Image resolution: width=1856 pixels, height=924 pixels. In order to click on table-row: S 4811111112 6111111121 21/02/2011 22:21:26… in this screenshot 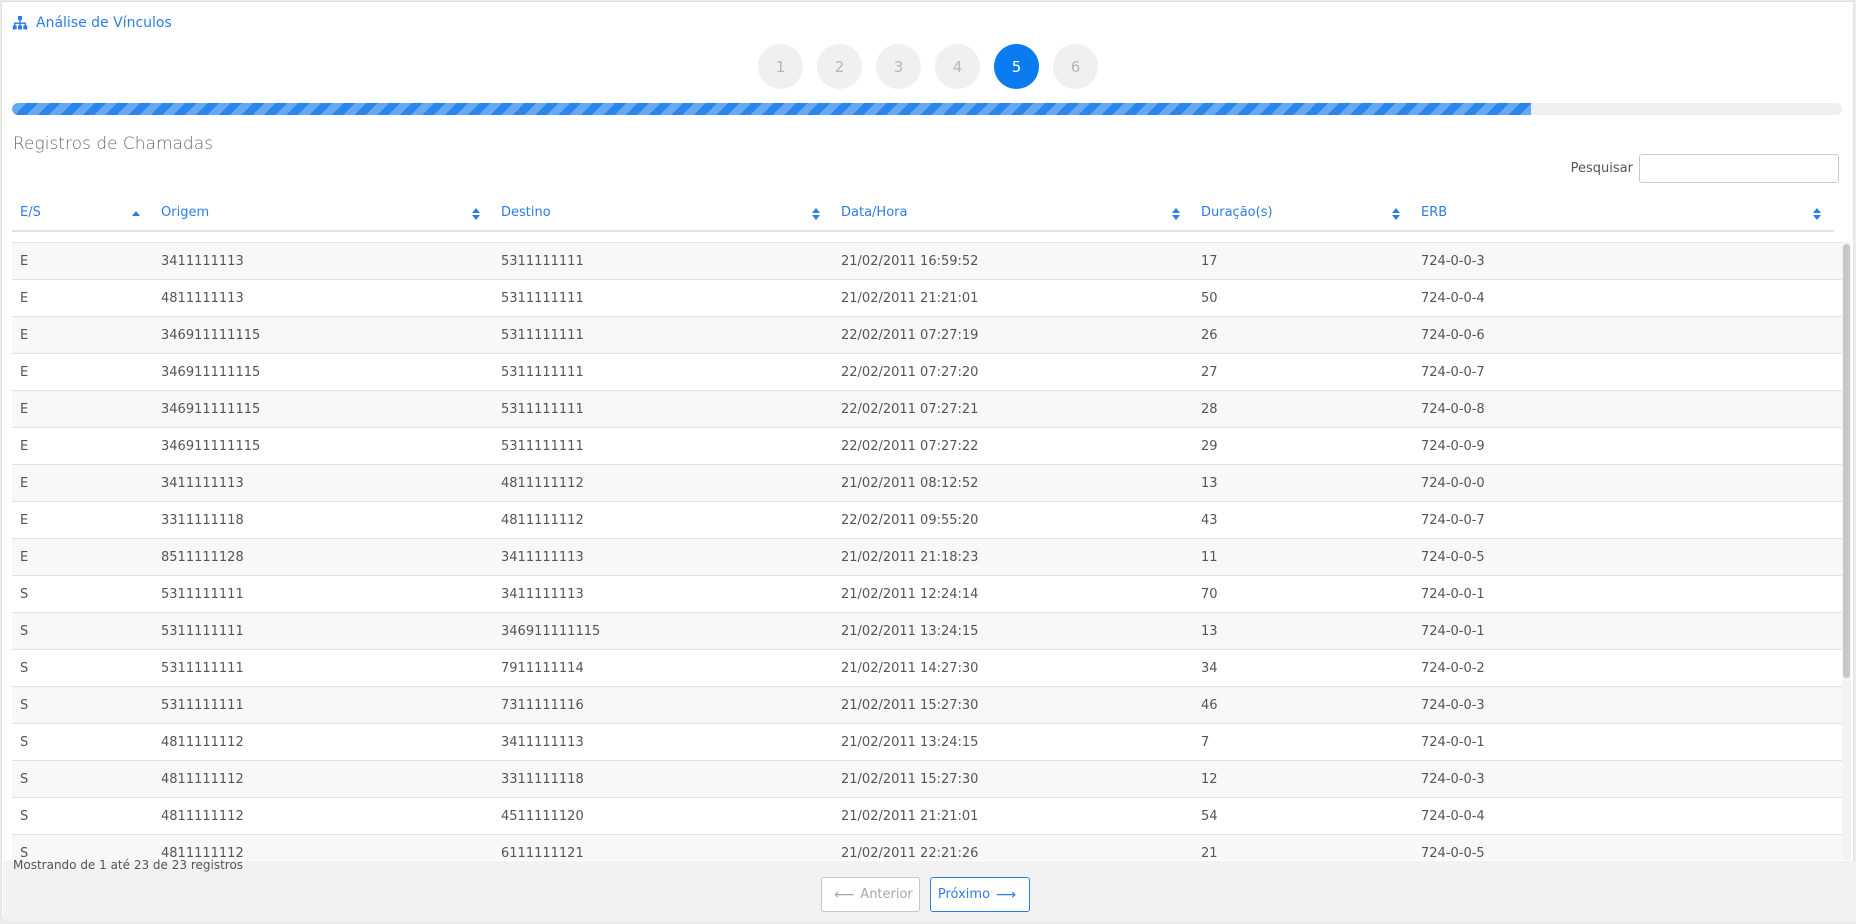, I will do `click(930, 847)`.